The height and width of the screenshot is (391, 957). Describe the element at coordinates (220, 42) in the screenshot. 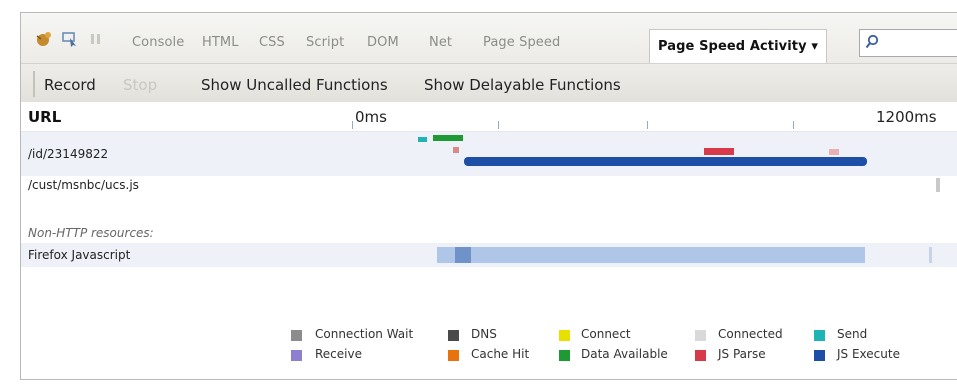

I see `tab-html: HTML` at that location.